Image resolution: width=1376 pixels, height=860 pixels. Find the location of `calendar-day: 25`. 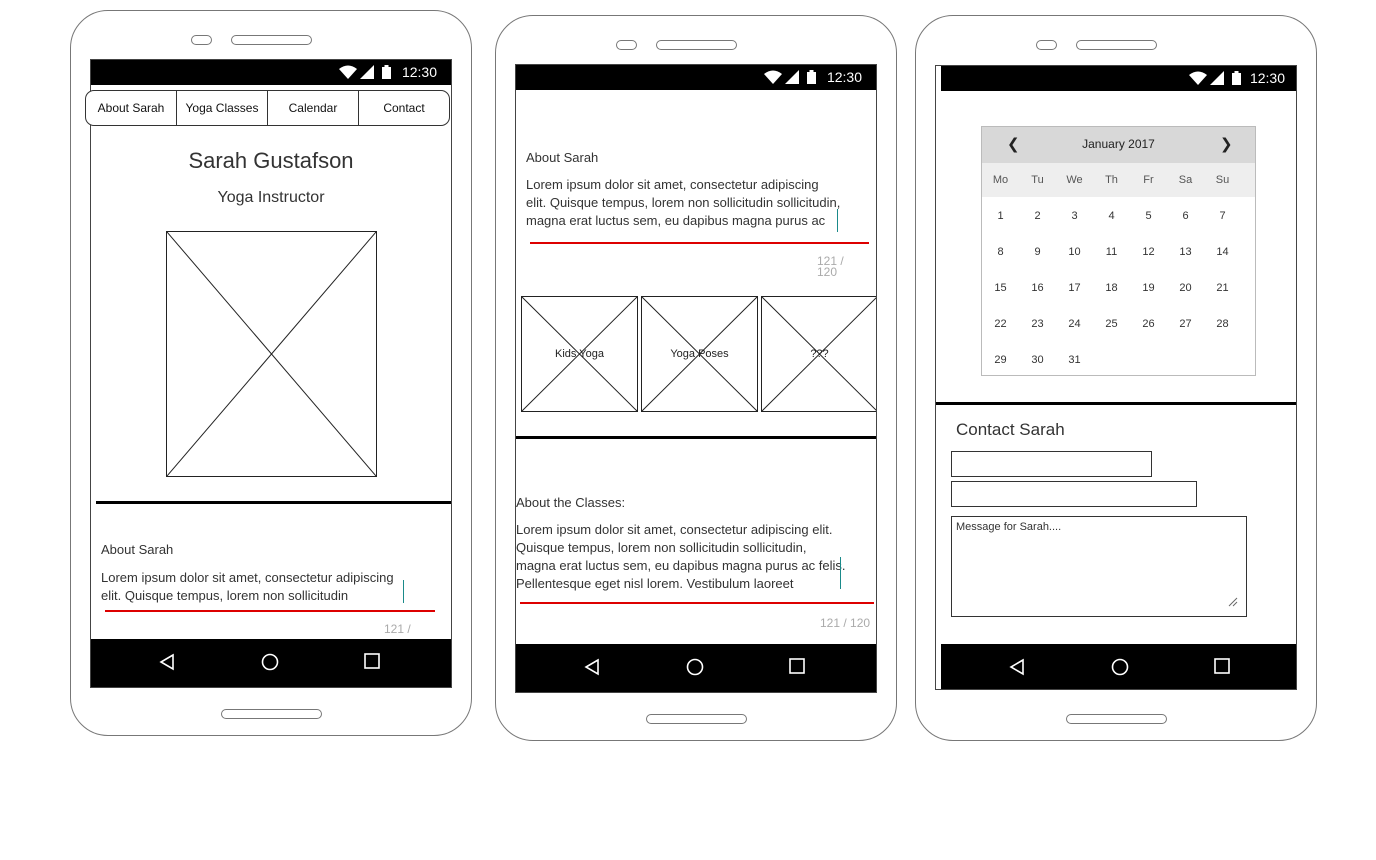

calendar-day: 25 is located at coordinates (1111, 324).